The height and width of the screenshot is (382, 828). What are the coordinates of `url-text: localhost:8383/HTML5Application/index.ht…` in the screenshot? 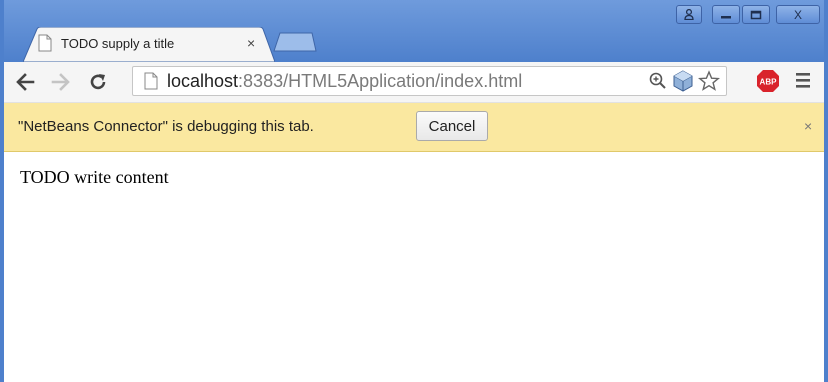 It's located at (344, 81).